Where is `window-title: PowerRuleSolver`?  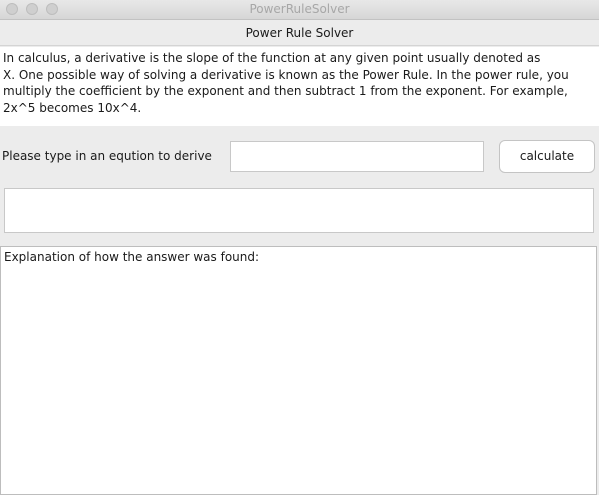
window-title: PowerRuleSolver is located at coordinates (299, 9).